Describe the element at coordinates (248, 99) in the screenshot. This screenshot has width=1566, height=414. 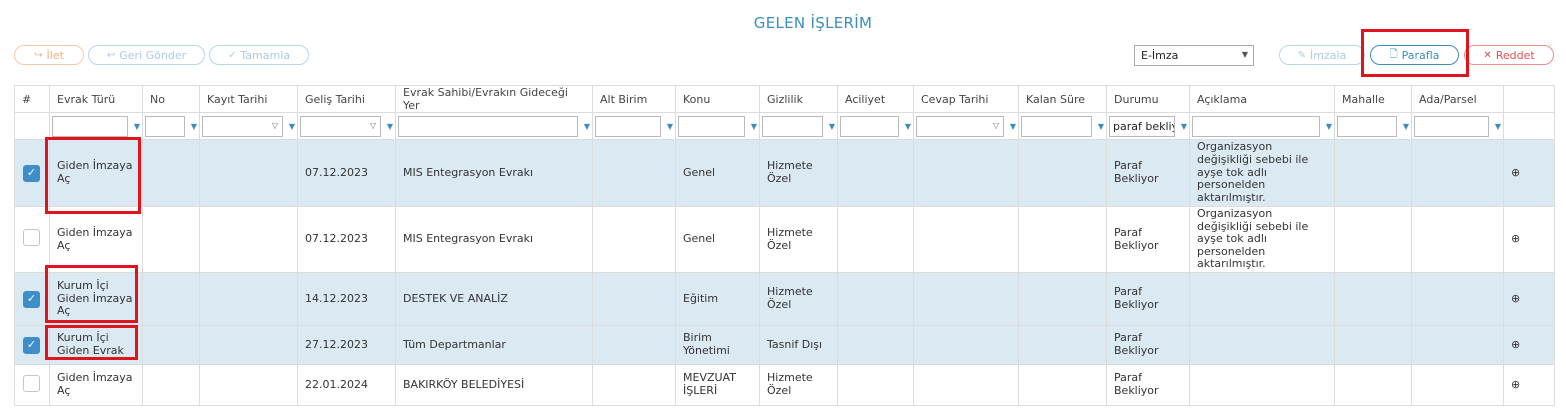
I see `header-kayit-tarihi: Kayıt Tarihi` at that location.